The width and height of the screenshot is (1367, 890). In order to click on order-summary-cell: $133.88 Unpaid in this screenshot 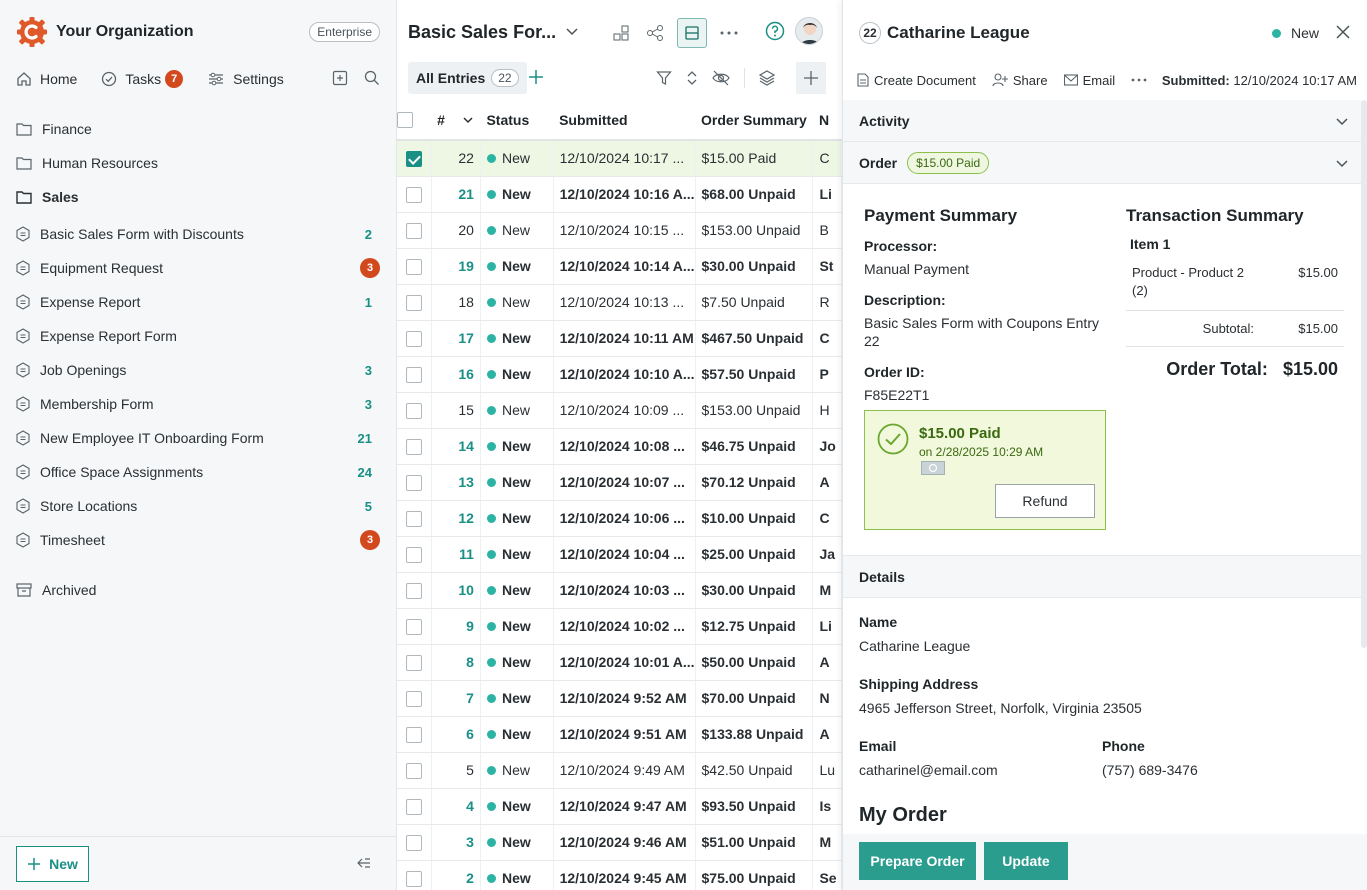, I will do `click(754, 734)`.